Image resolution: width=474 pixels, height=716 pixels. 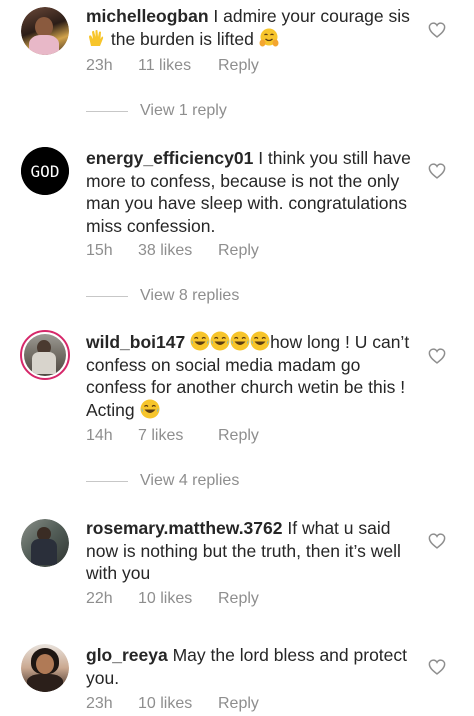 I want to click on view-replies-label: View 4 replies, so click(x=189, y=481).